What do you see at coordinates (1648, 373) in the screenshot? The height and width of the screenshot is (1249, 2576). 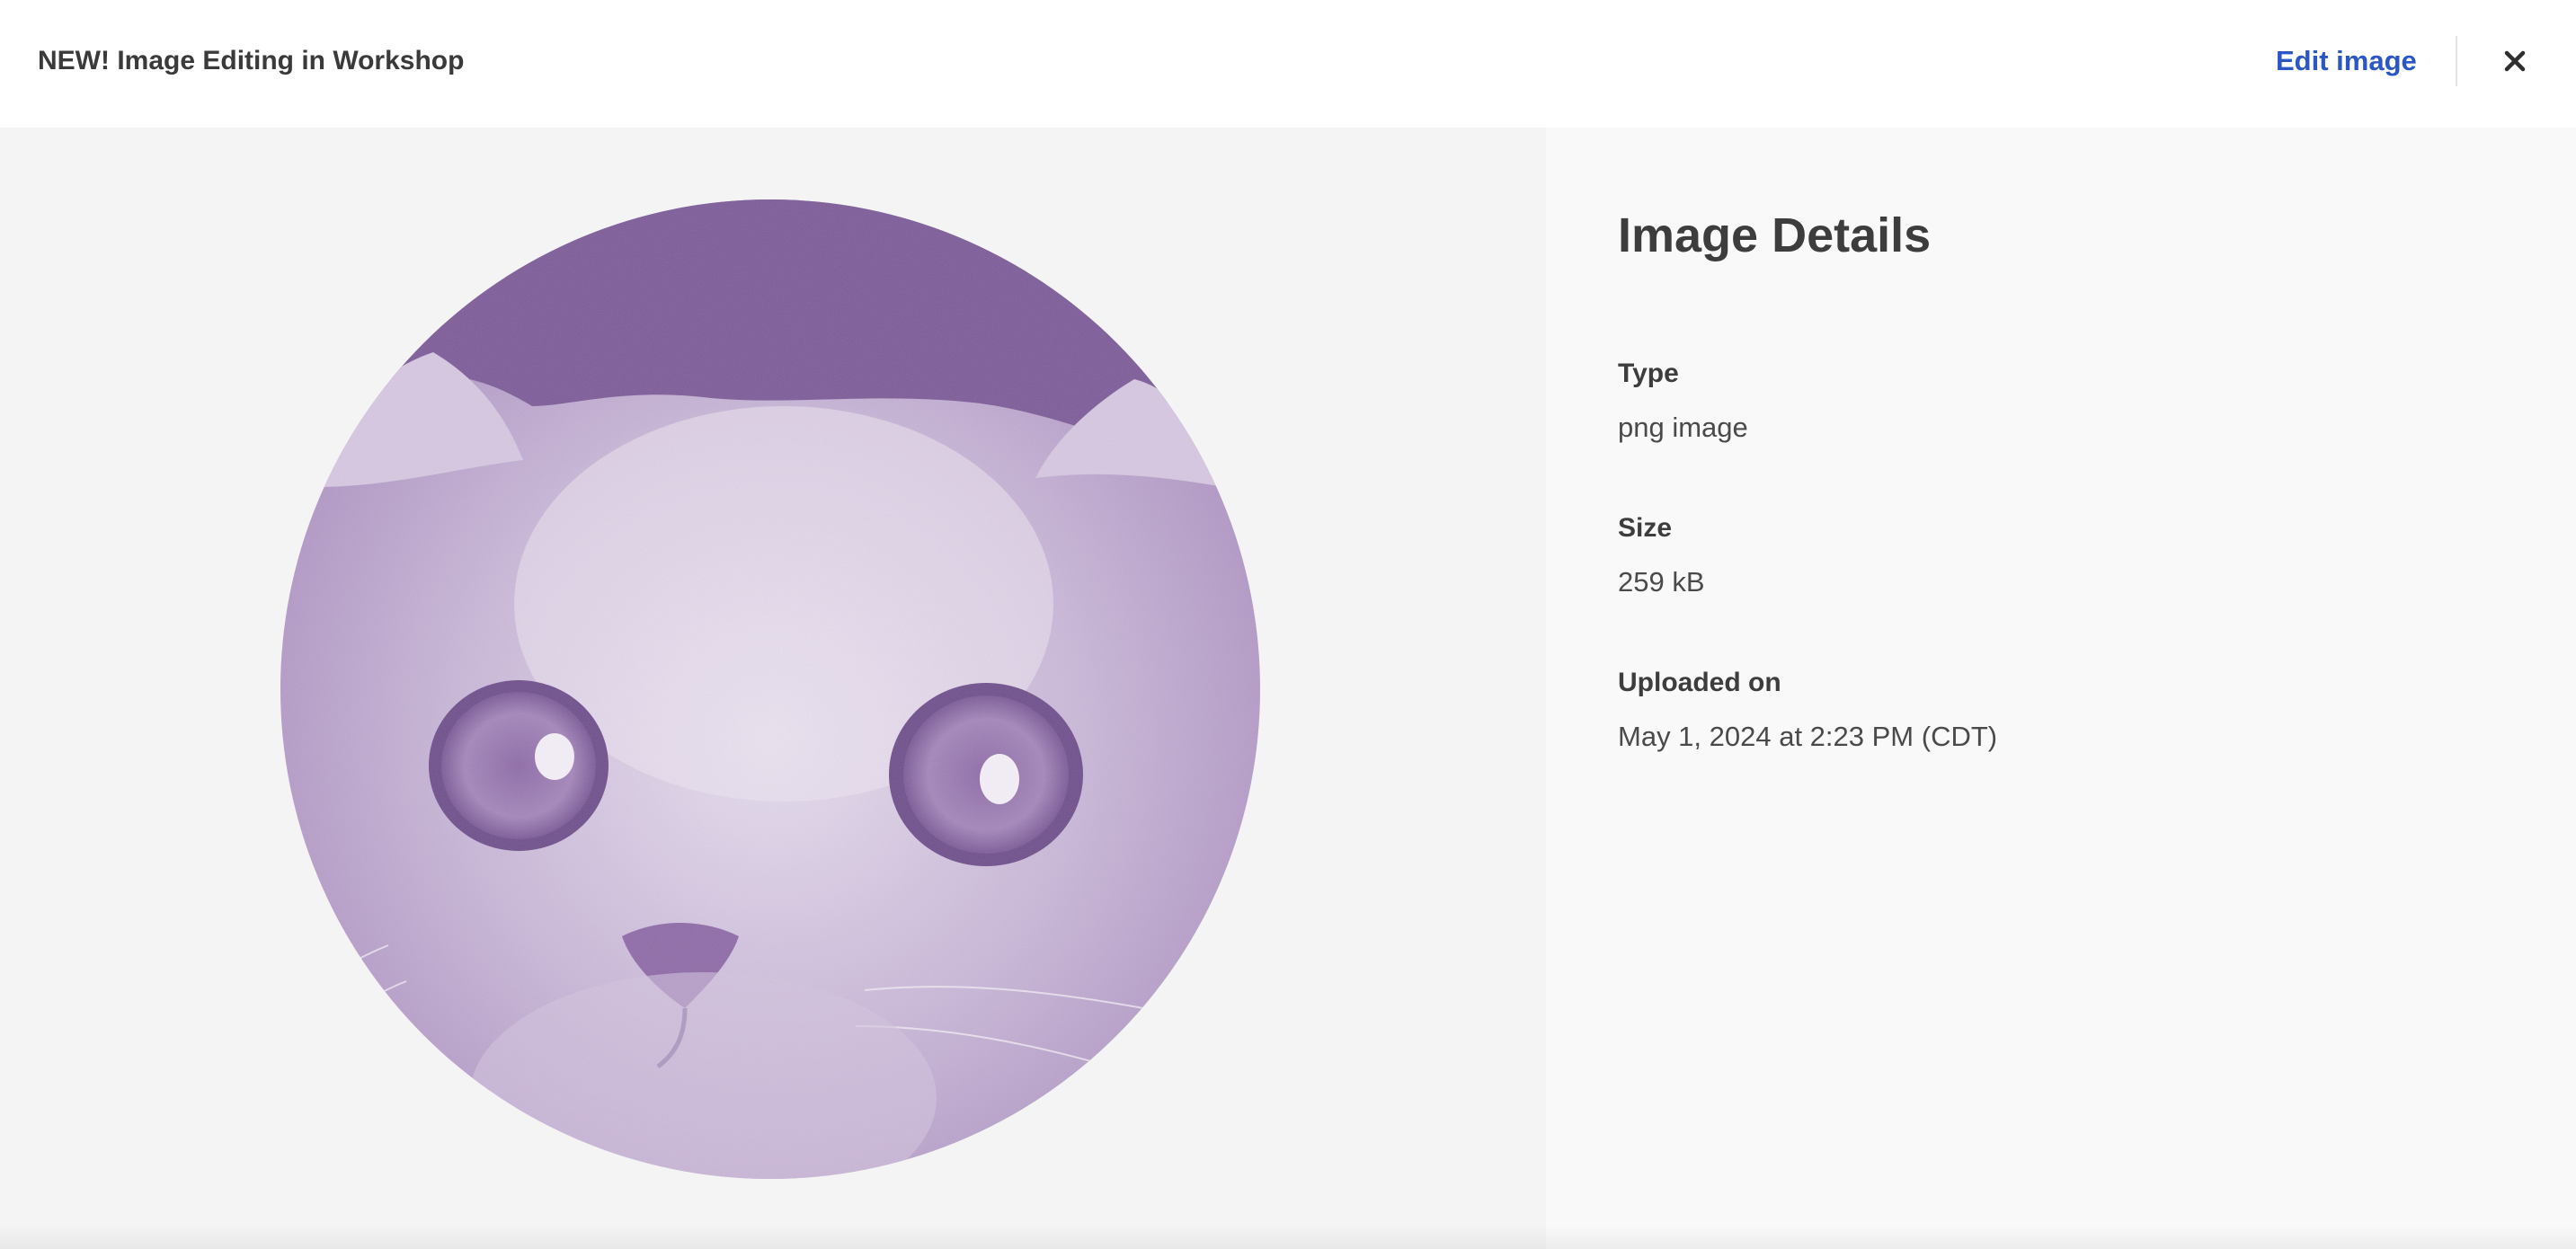 I see `type-label: Type` at bounding box center [1648, 373].